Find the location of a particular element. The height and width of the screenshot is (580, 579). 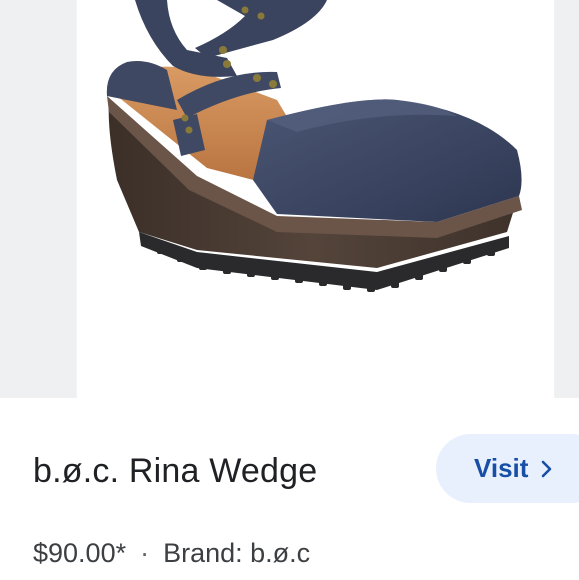

previous-image-thumbnail is located at coordinates (38, 199).